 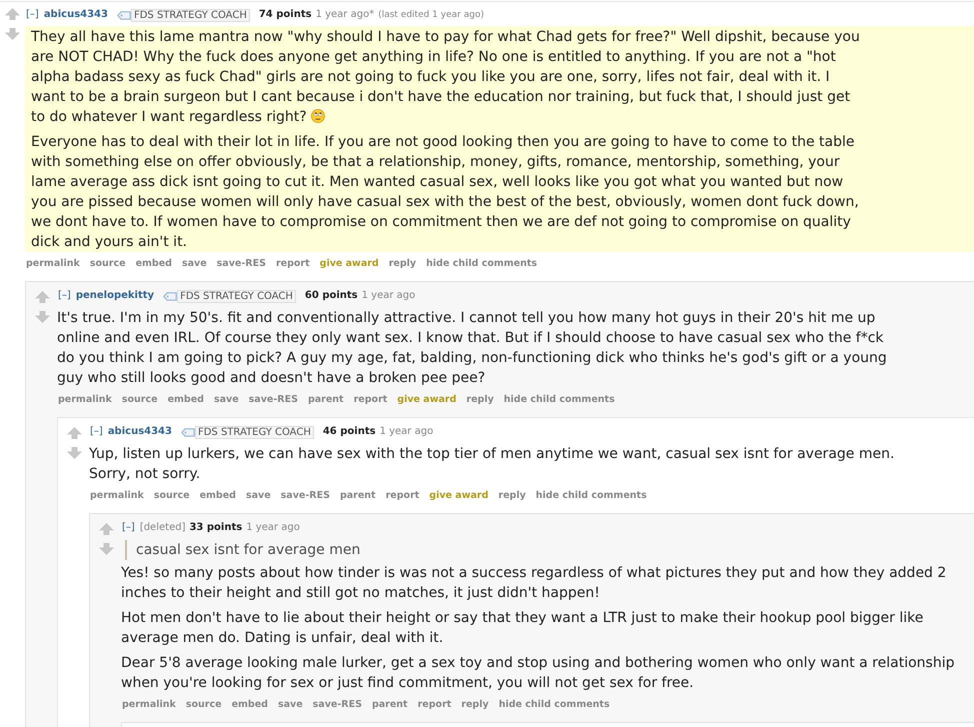 What do you see at coordinates (445, 192) in the screenshot?
I see `comment-text: Everyone has to deal with their lot in life. If you are not good looking then you are going to have to come to the table with something else on offer obviously, be that a relationship, money, gifts, romance, mentorship, something, your lame average ass dick isnt going to cut it. Men wanted casual sex, well looks like you got what you wanted but now you are pissed because women will only have casual sex with the best of the best, obviously, women dont fuck down, we dont have to. If women have to compromise on commitment then we are def not going to compromise on quality dick and yours ain't it.` at bounding box center [445, 192].